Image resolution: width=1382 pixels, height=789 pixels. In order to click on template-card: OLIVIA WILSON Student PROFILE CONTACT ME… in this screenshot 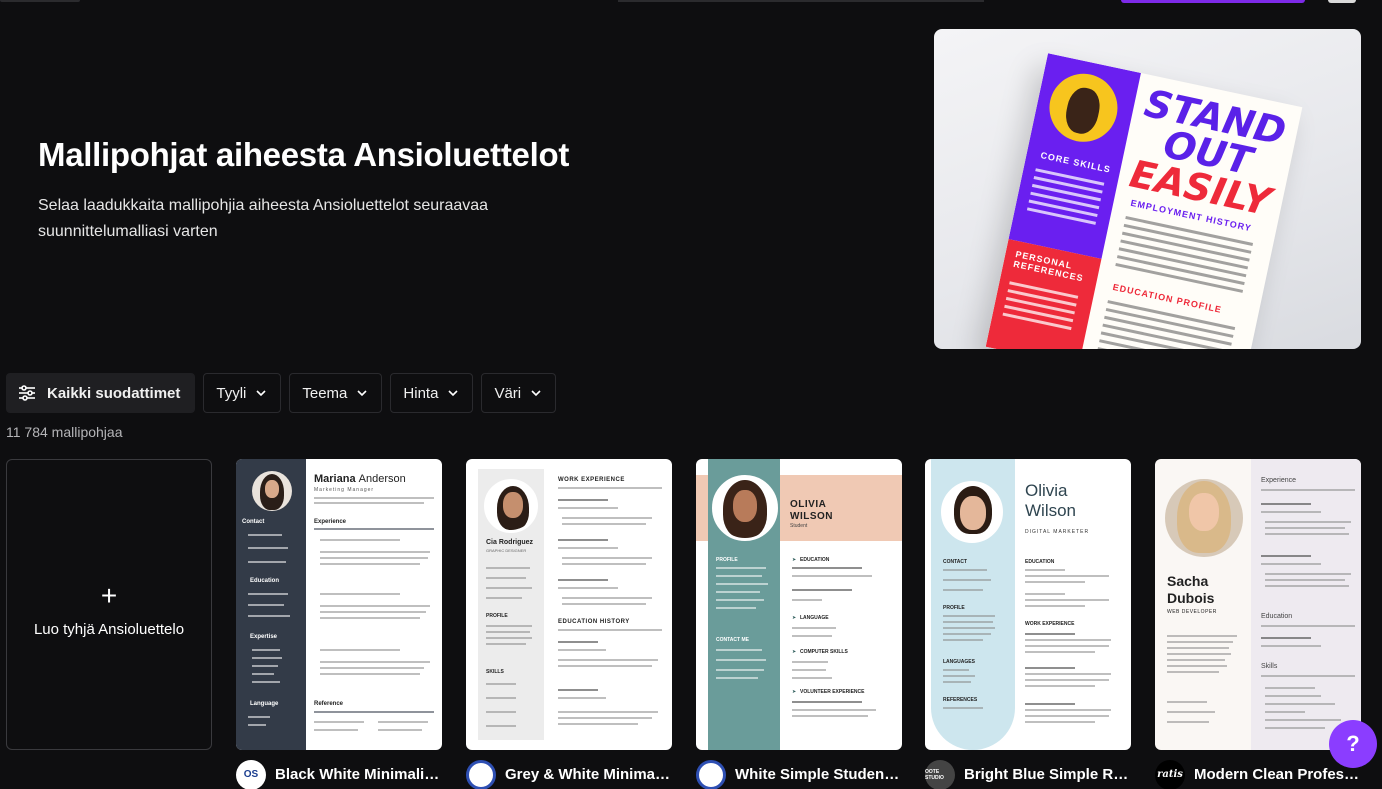, I will do `click(799, 604)`.